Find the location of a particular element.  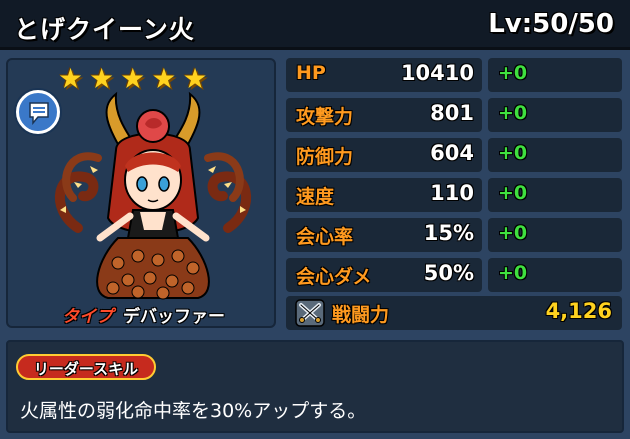

crossed-swords-icon is located at coordinates (310, 313).